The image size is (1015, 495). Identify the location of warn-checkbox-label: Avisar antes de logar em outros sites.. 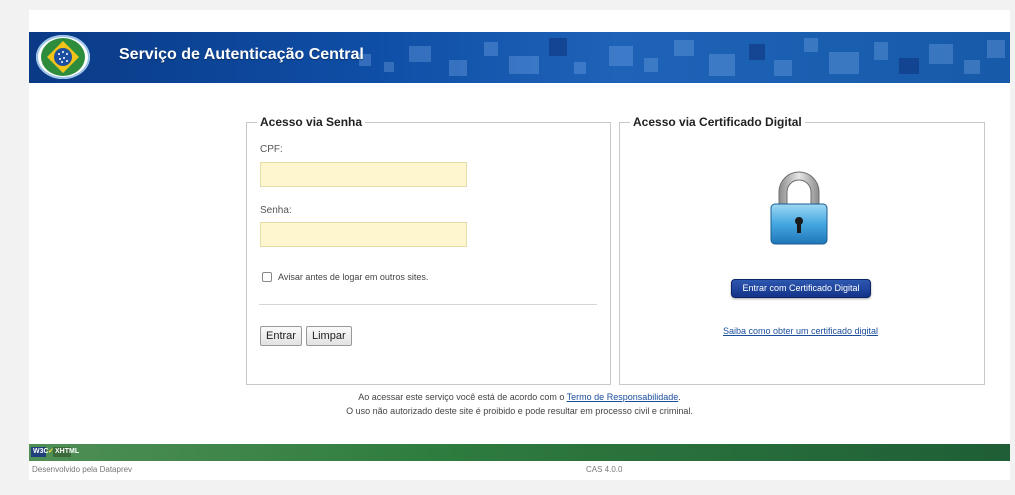
(353, 277).